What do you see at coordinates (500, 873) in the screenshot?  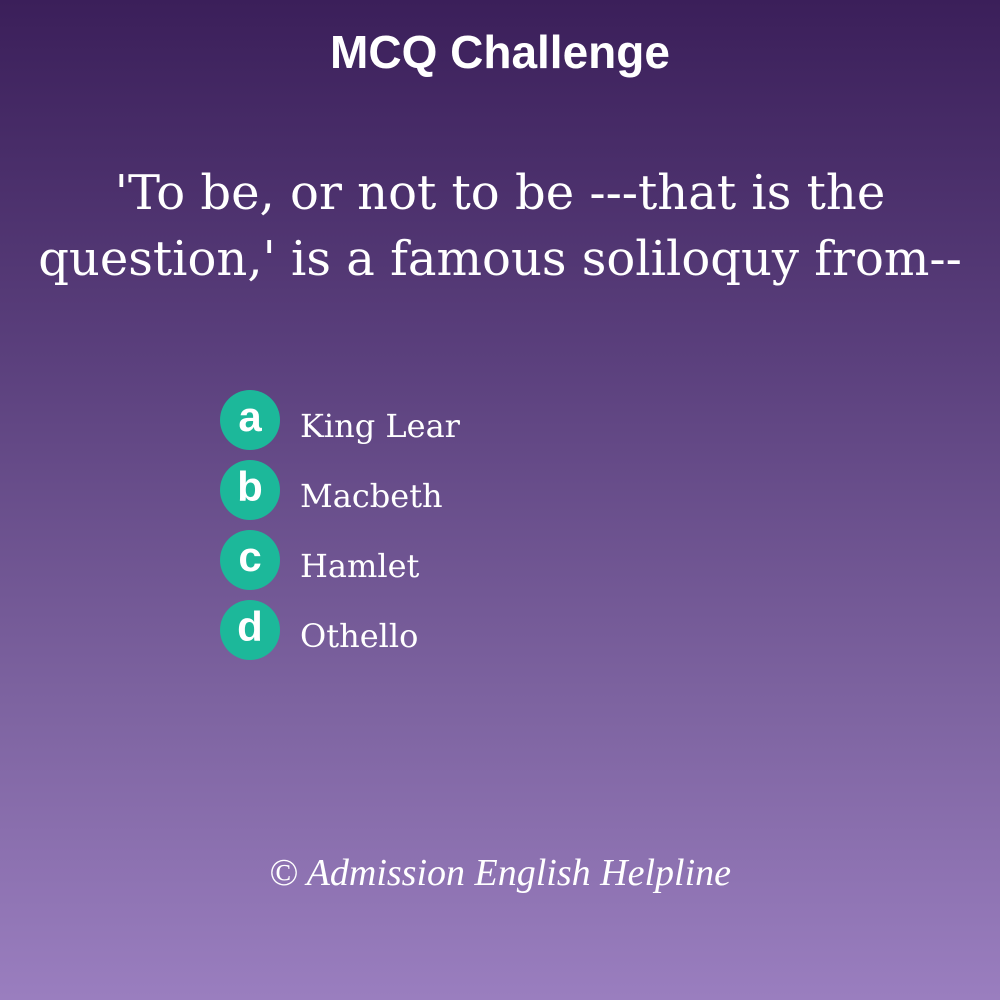 I see `copyright-credit: © Admission English Helpline` at bounding box center [500, 873].